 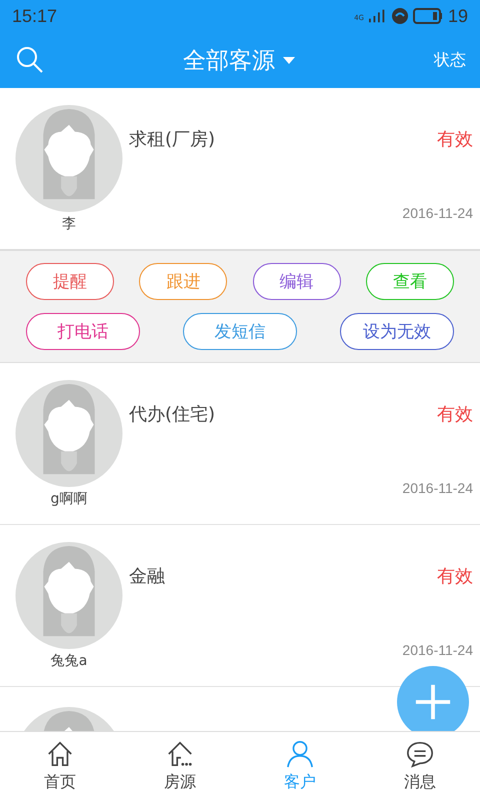 What do you see at coordinates (289, 60) in the screenshot?
I see `caret-icon` at bounding box center [289, 60].